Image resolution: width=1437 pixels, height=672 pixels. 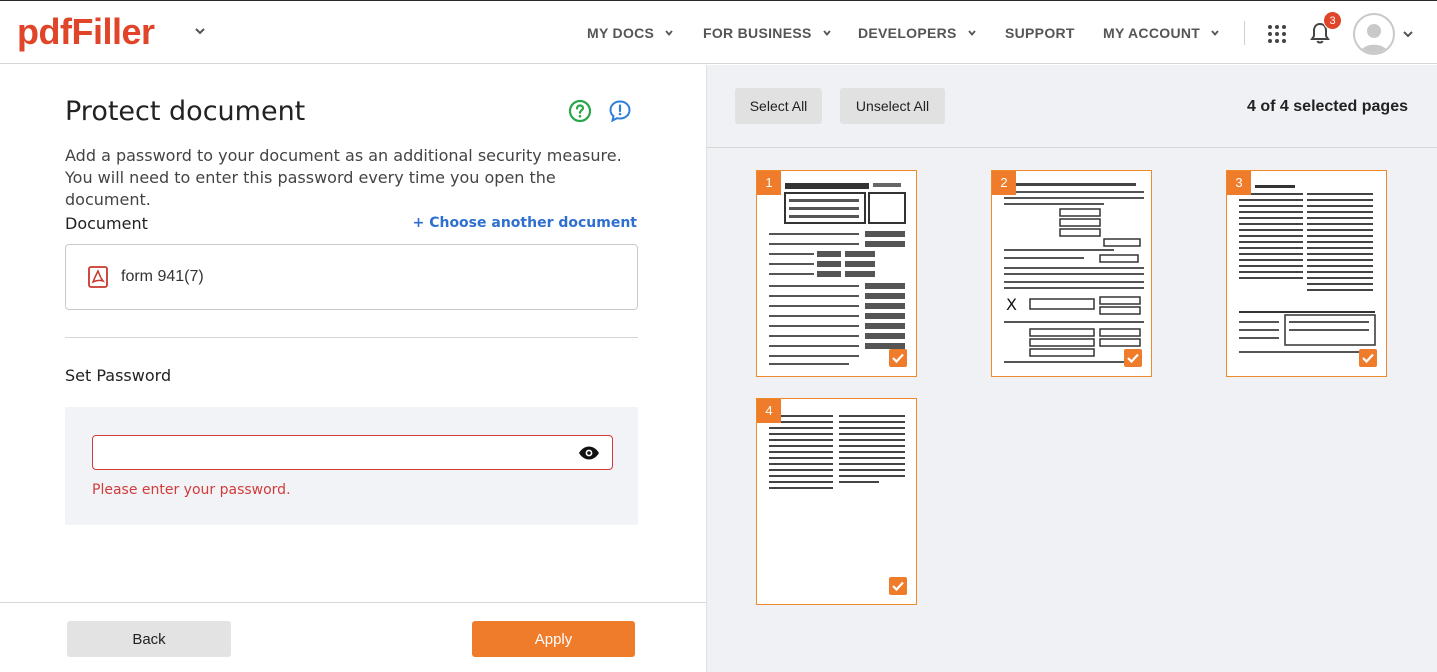 What do you see at coordinates (162, 276) in the screenshot?
I see `document-name: form 941(7)` at bounding box center [162, 276].